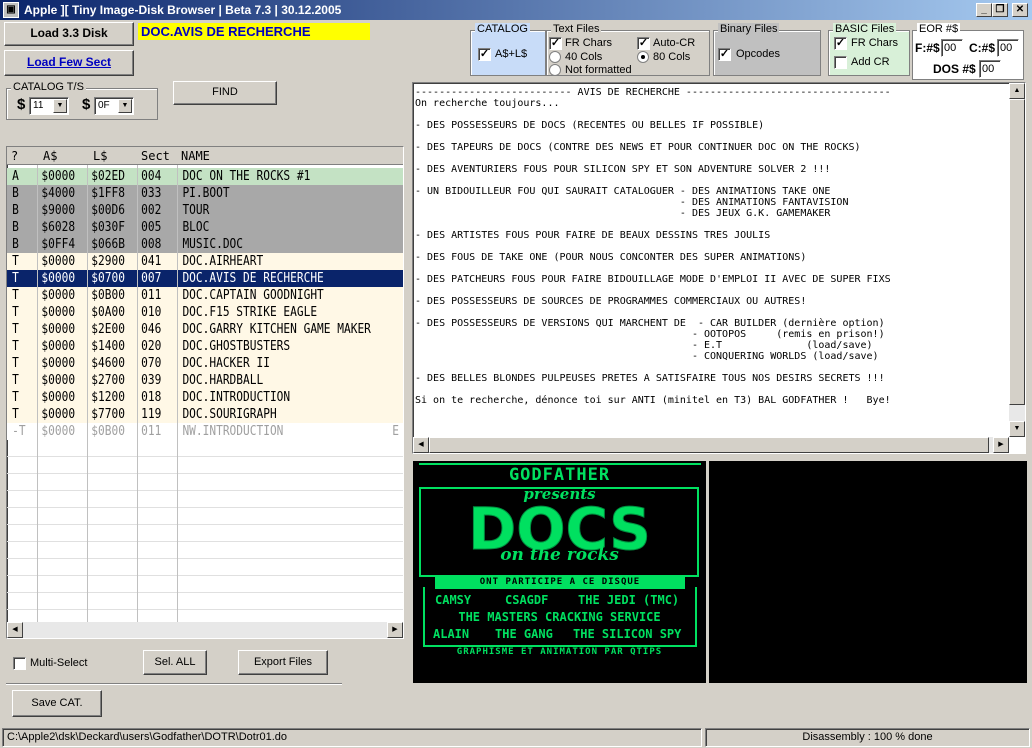 The image size is (1032, 748). I want to click on row-sectors: 002, so click(151, 210).